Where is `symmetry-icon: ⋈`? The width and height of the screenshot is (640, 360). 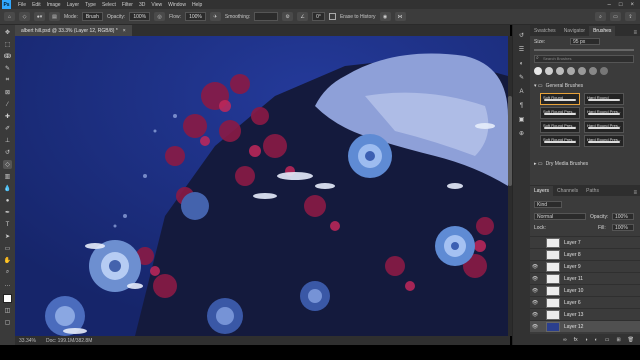 symmetry-icon: ⋈ is located at coordinates (400, 16).